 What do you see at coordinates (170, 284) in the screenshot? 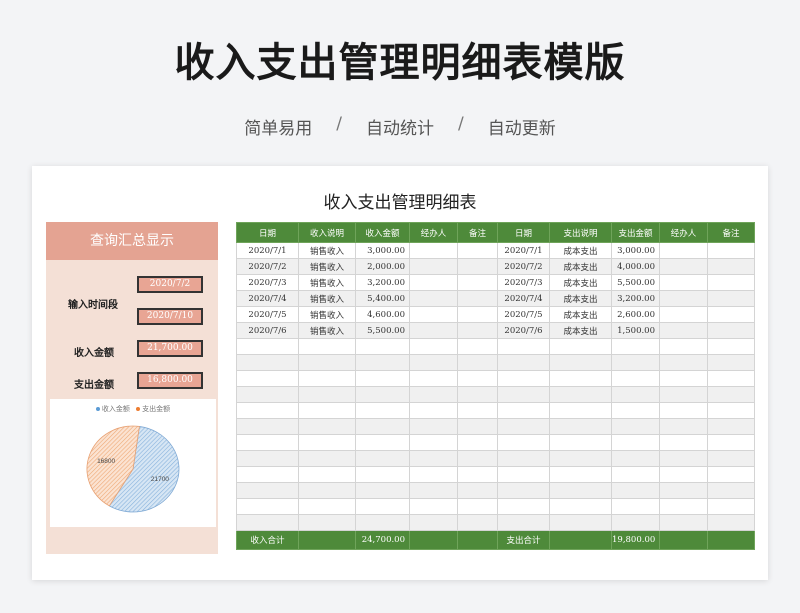
I see `date-from-input: 2020/7/2` at bounding box center [170, 284].